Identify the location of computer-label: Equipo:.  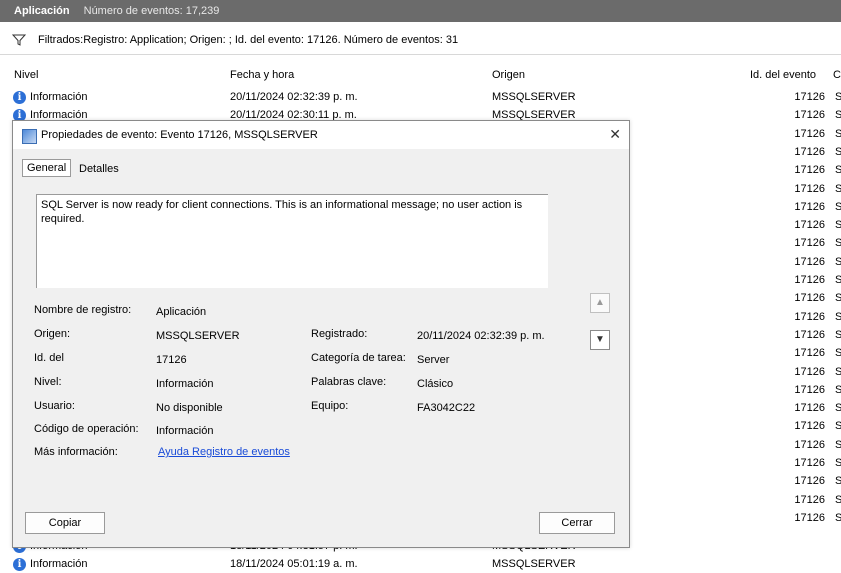
(330, 406).